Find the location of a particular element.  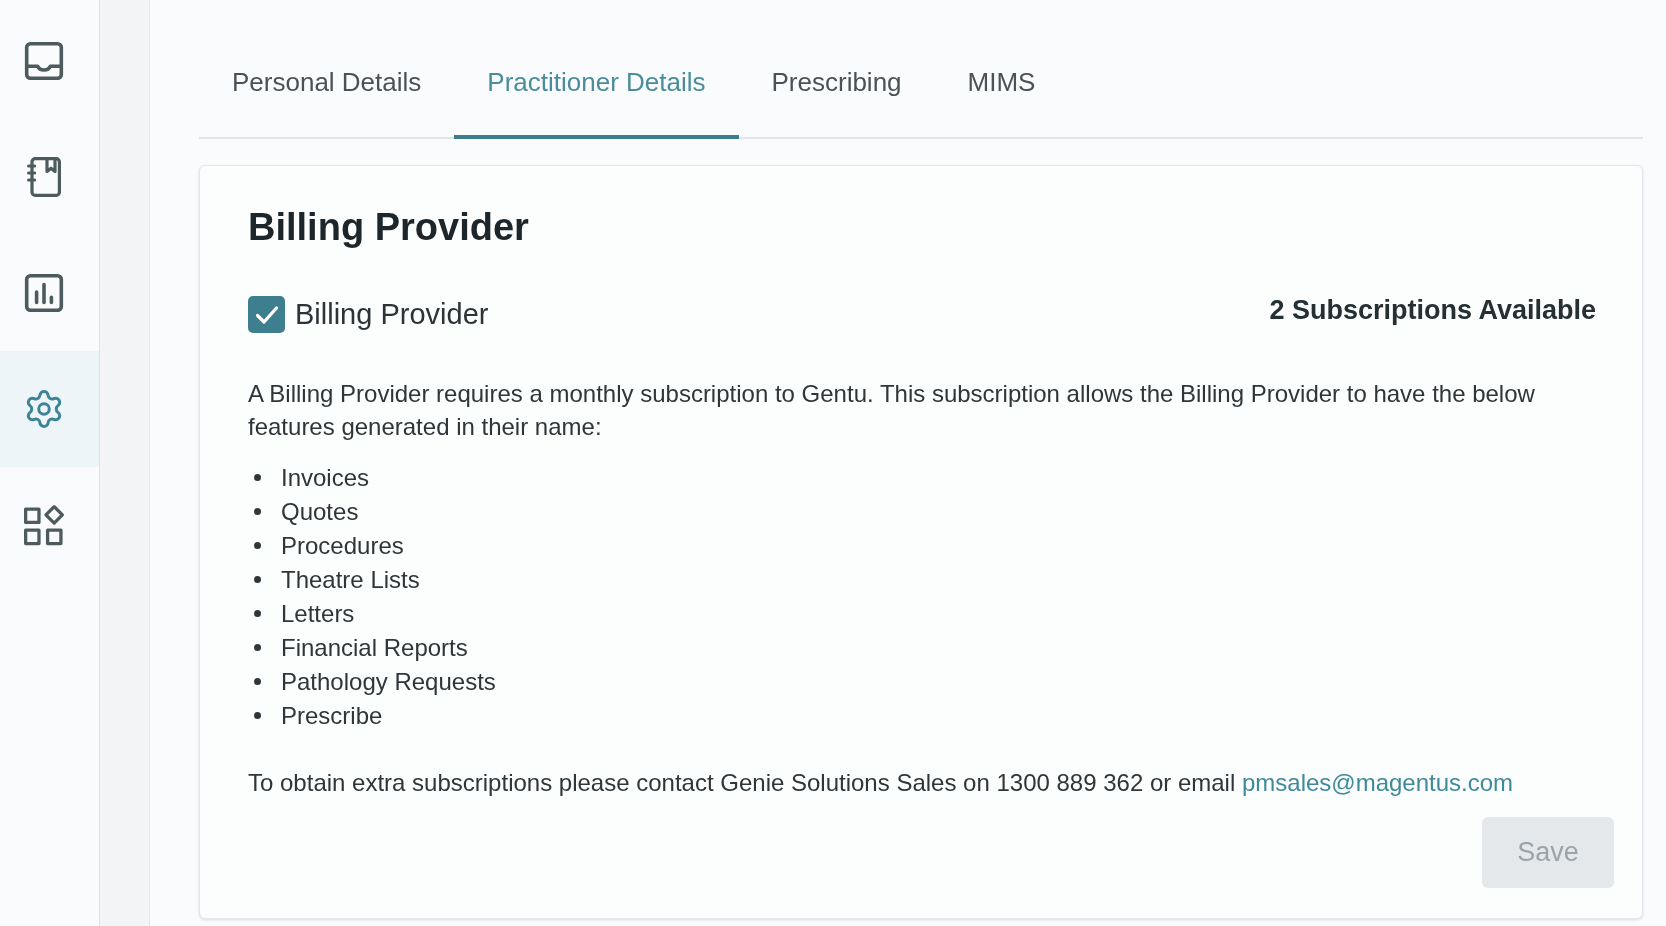

checkbox is located at coordinates (266, 315).